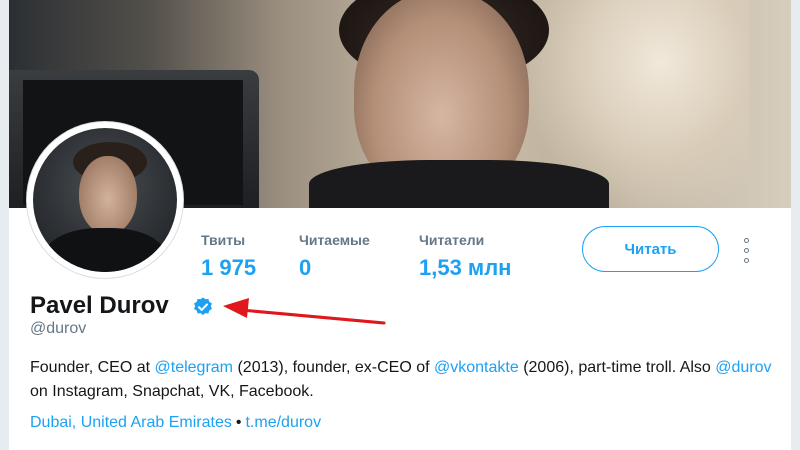  I want to click on mention-link-durov: @durov, so click(743, 367).